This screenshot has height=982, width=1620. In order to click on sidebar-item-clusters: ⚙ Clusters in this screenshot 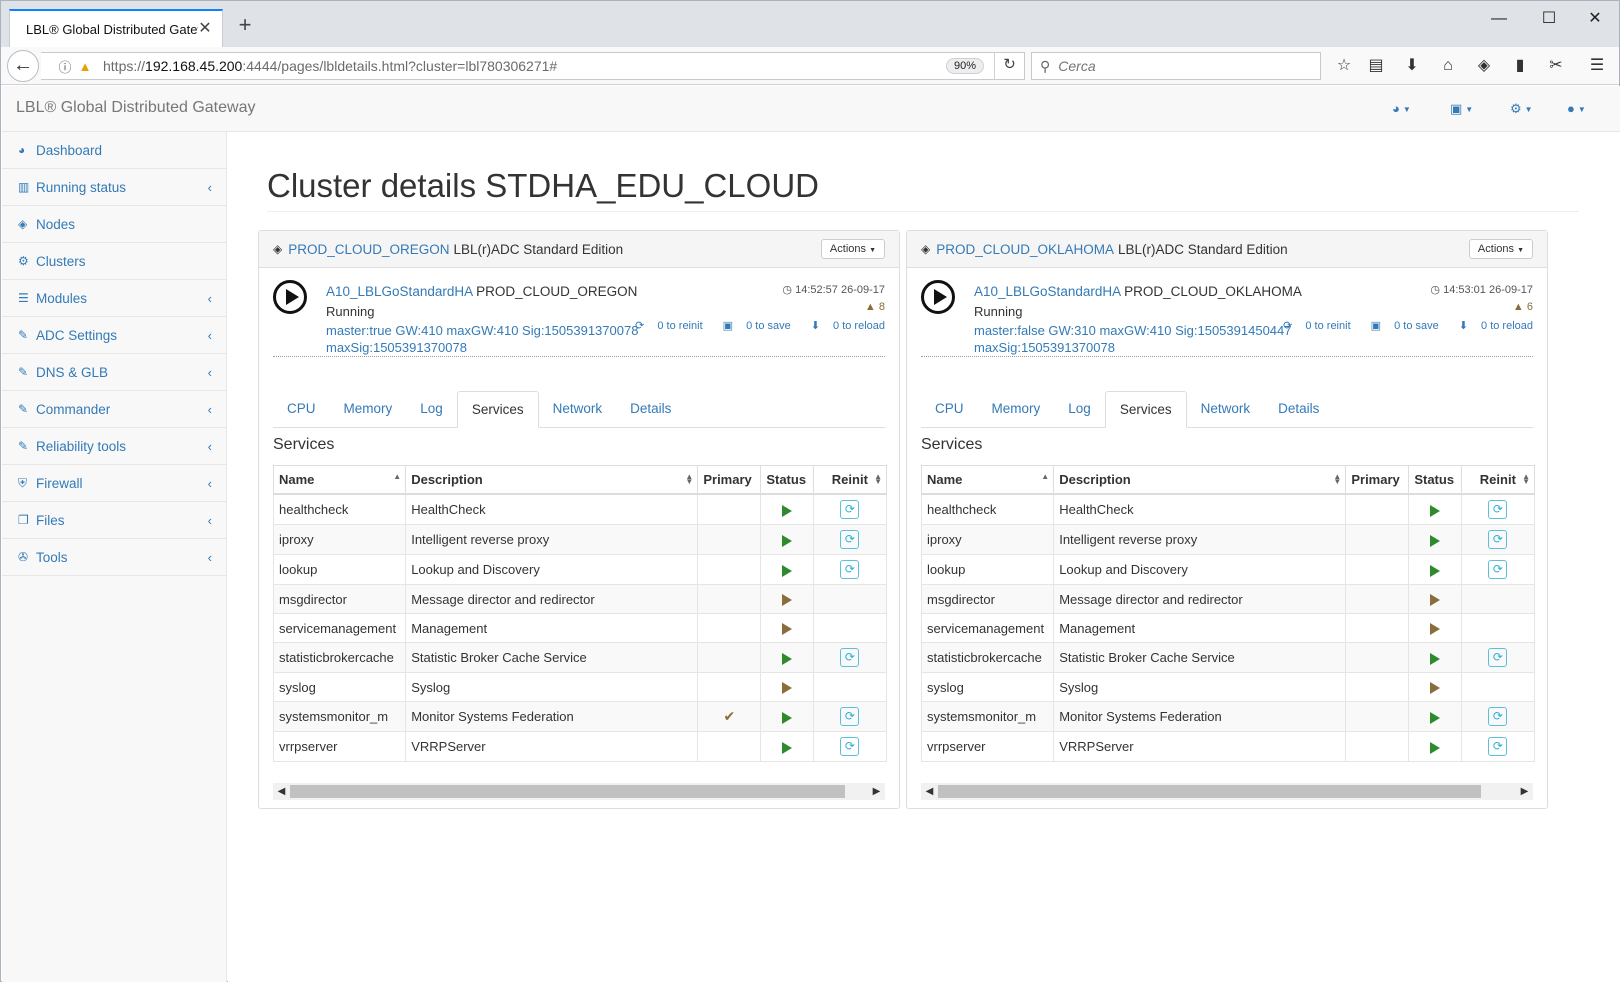, I will do `click(114, 261)`.